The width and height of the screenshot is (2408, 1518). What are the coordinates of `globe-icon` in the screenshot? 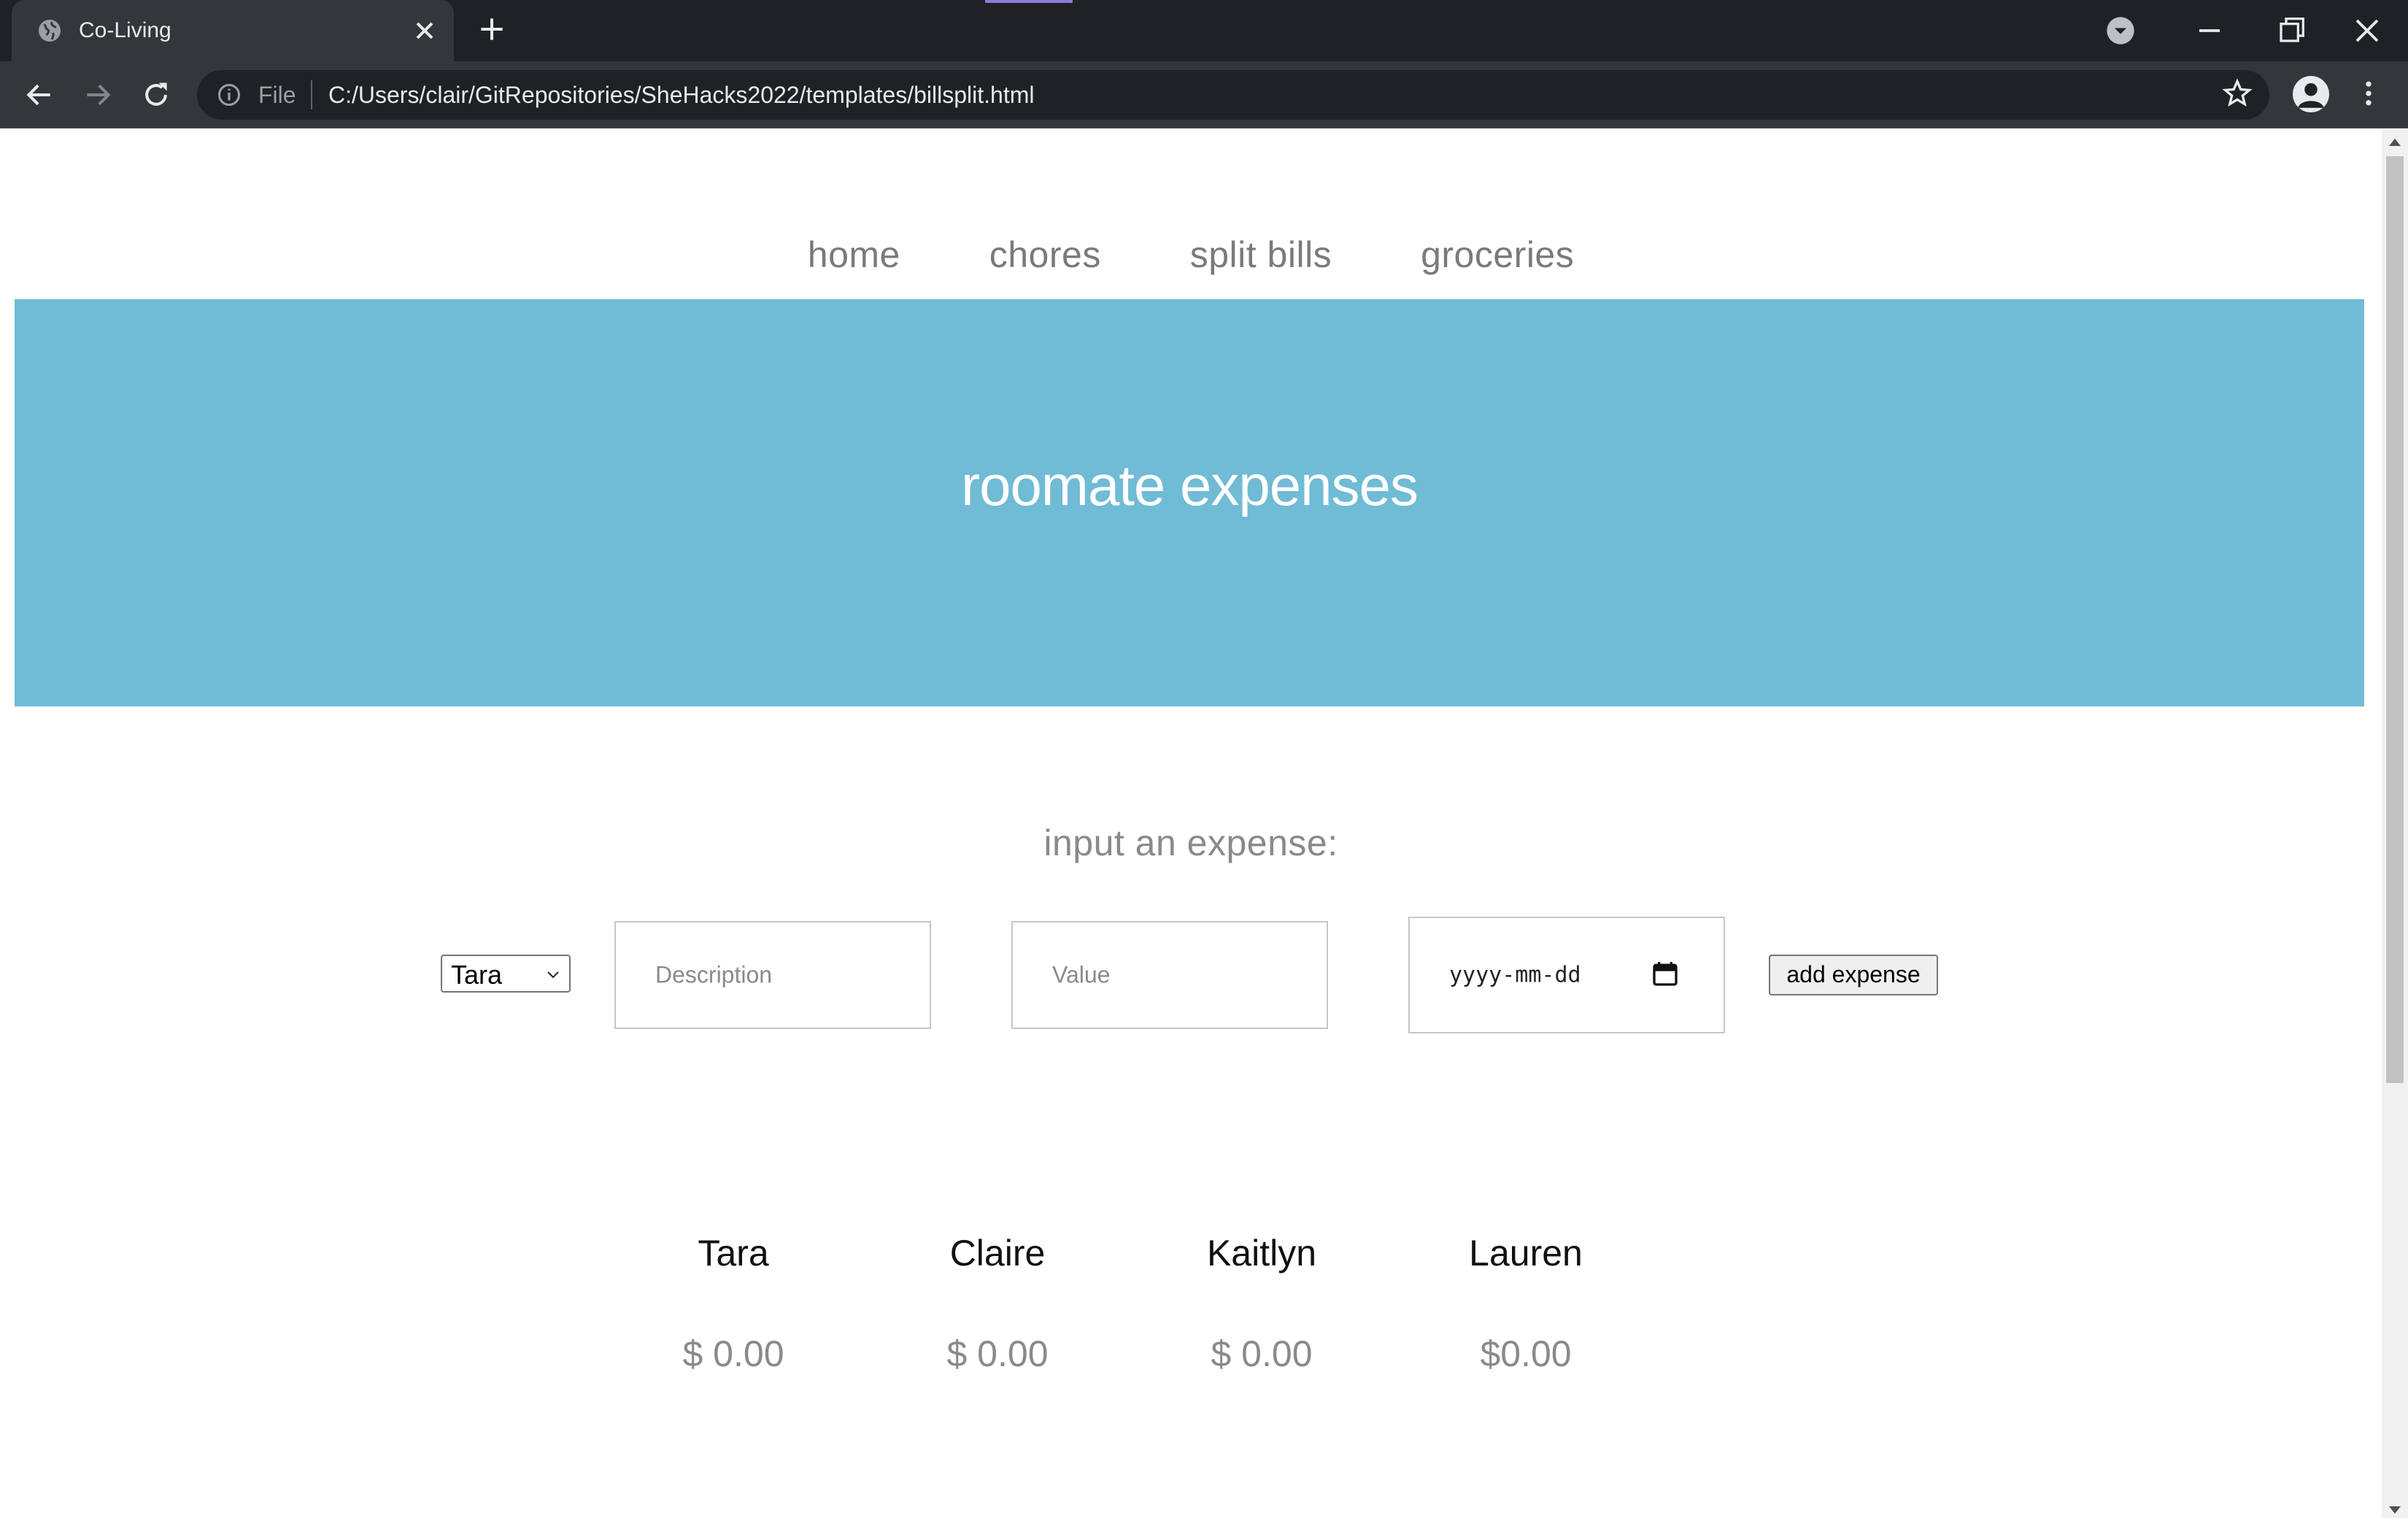 It's located at (50, 31).